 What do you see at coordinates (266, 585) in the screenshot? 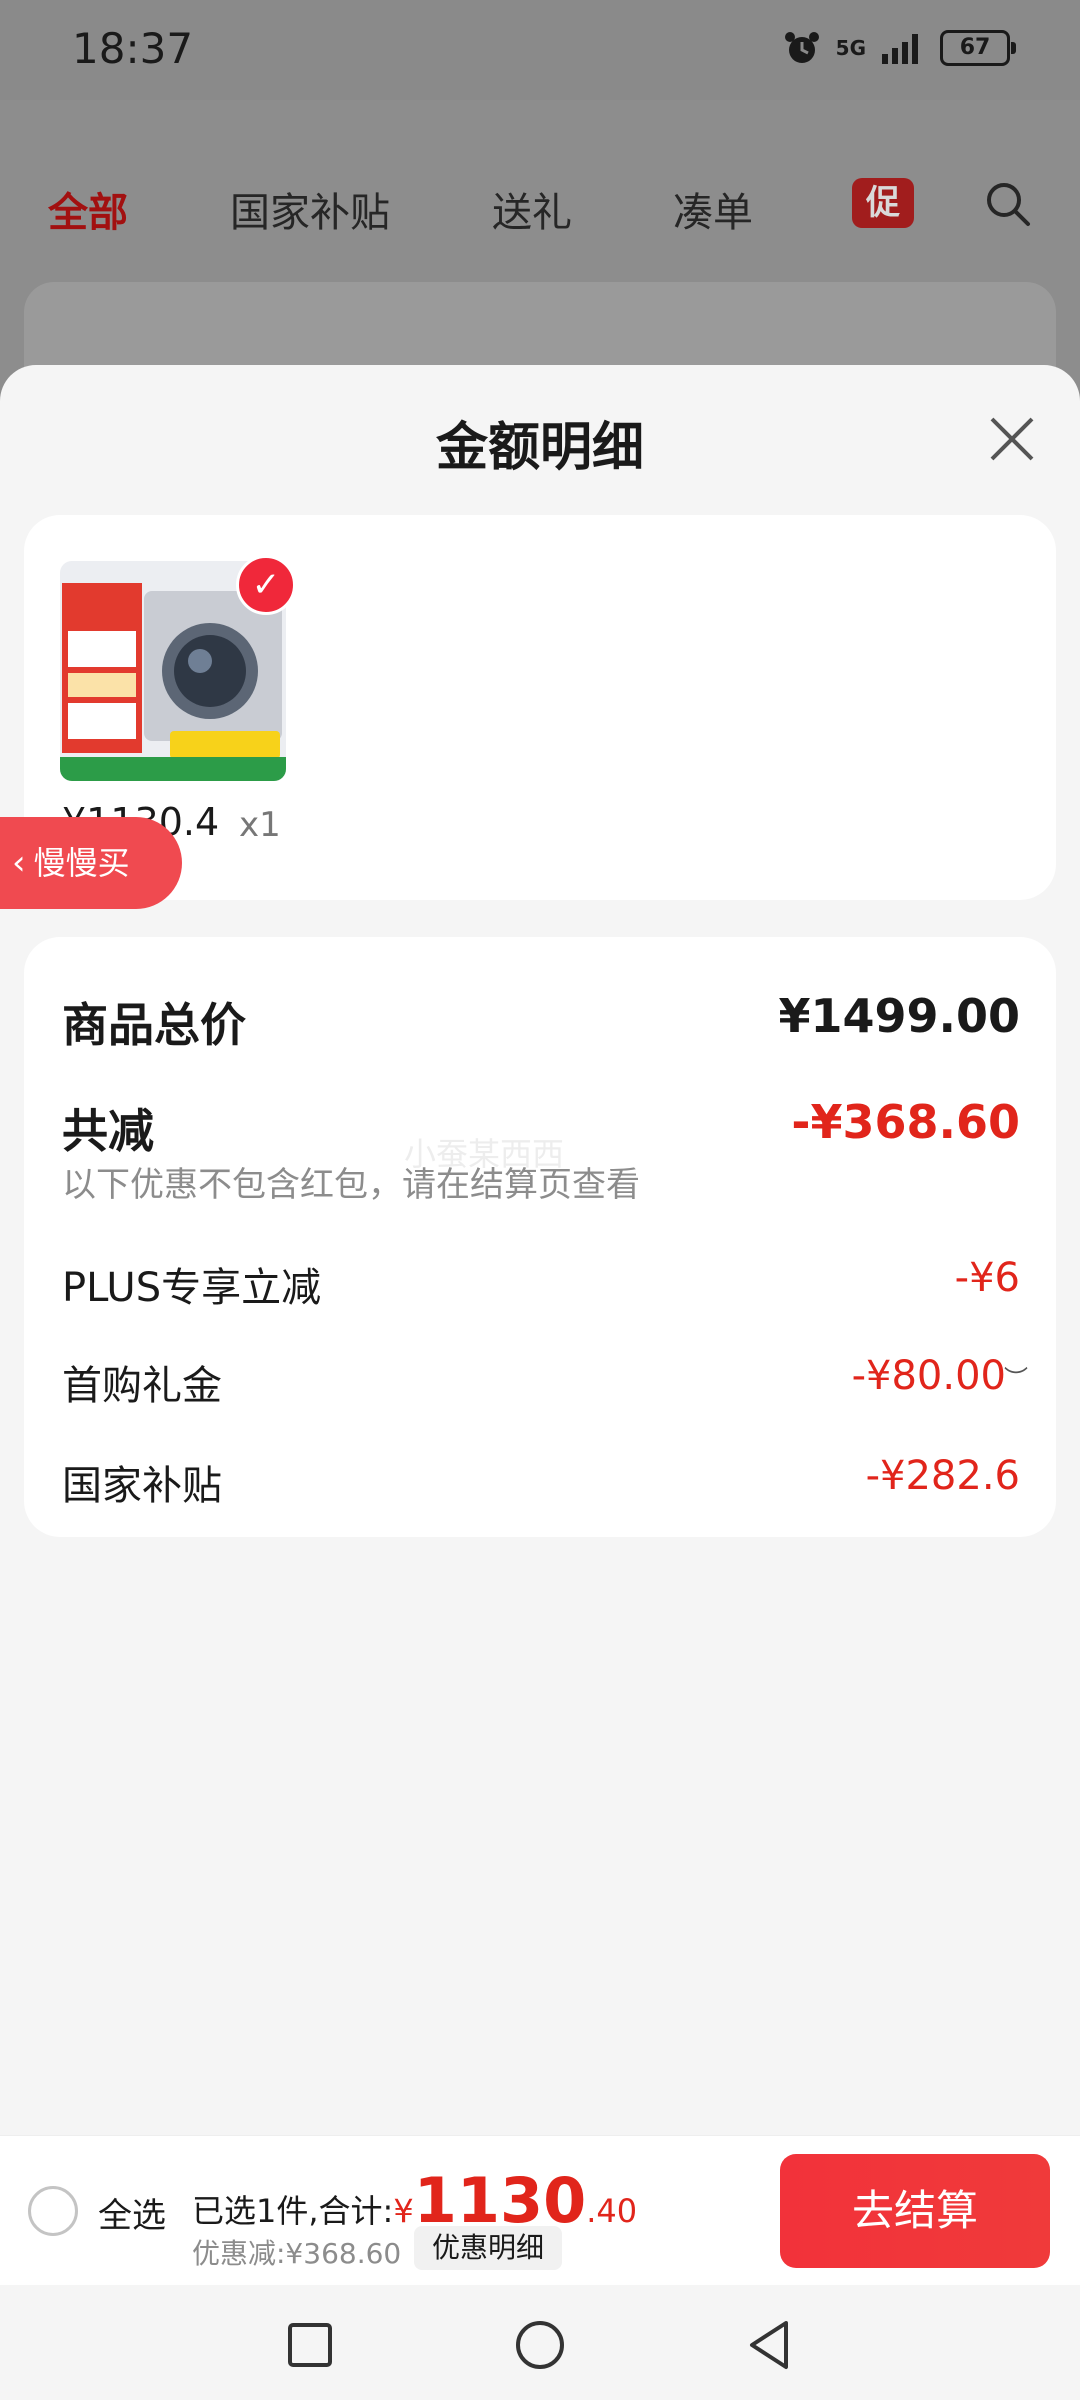
I see `selected-check-icon: ✓` at bounding box center [266, 585].